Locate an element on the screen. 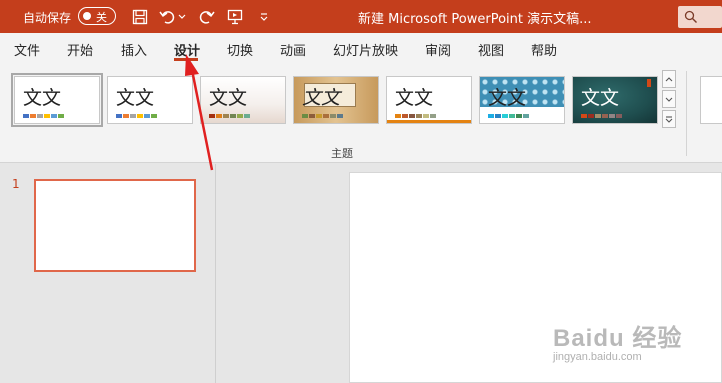 This screenshot has width=722, height=383. undo-icon is located at coordinates (168, 17).